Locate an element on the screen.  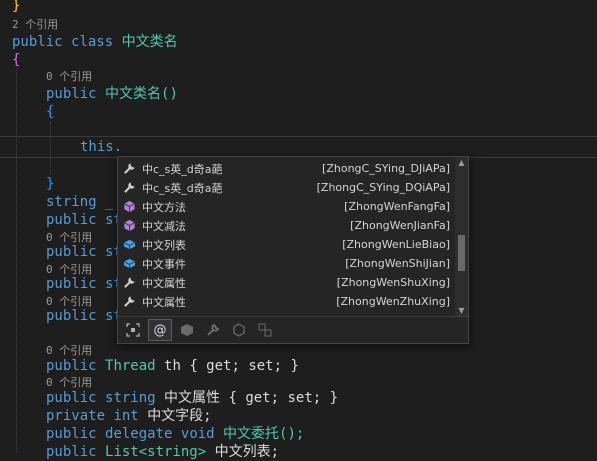
completion-item: 中文事件 [ZhongWenShiJian] is located at coordinates (286, 263).